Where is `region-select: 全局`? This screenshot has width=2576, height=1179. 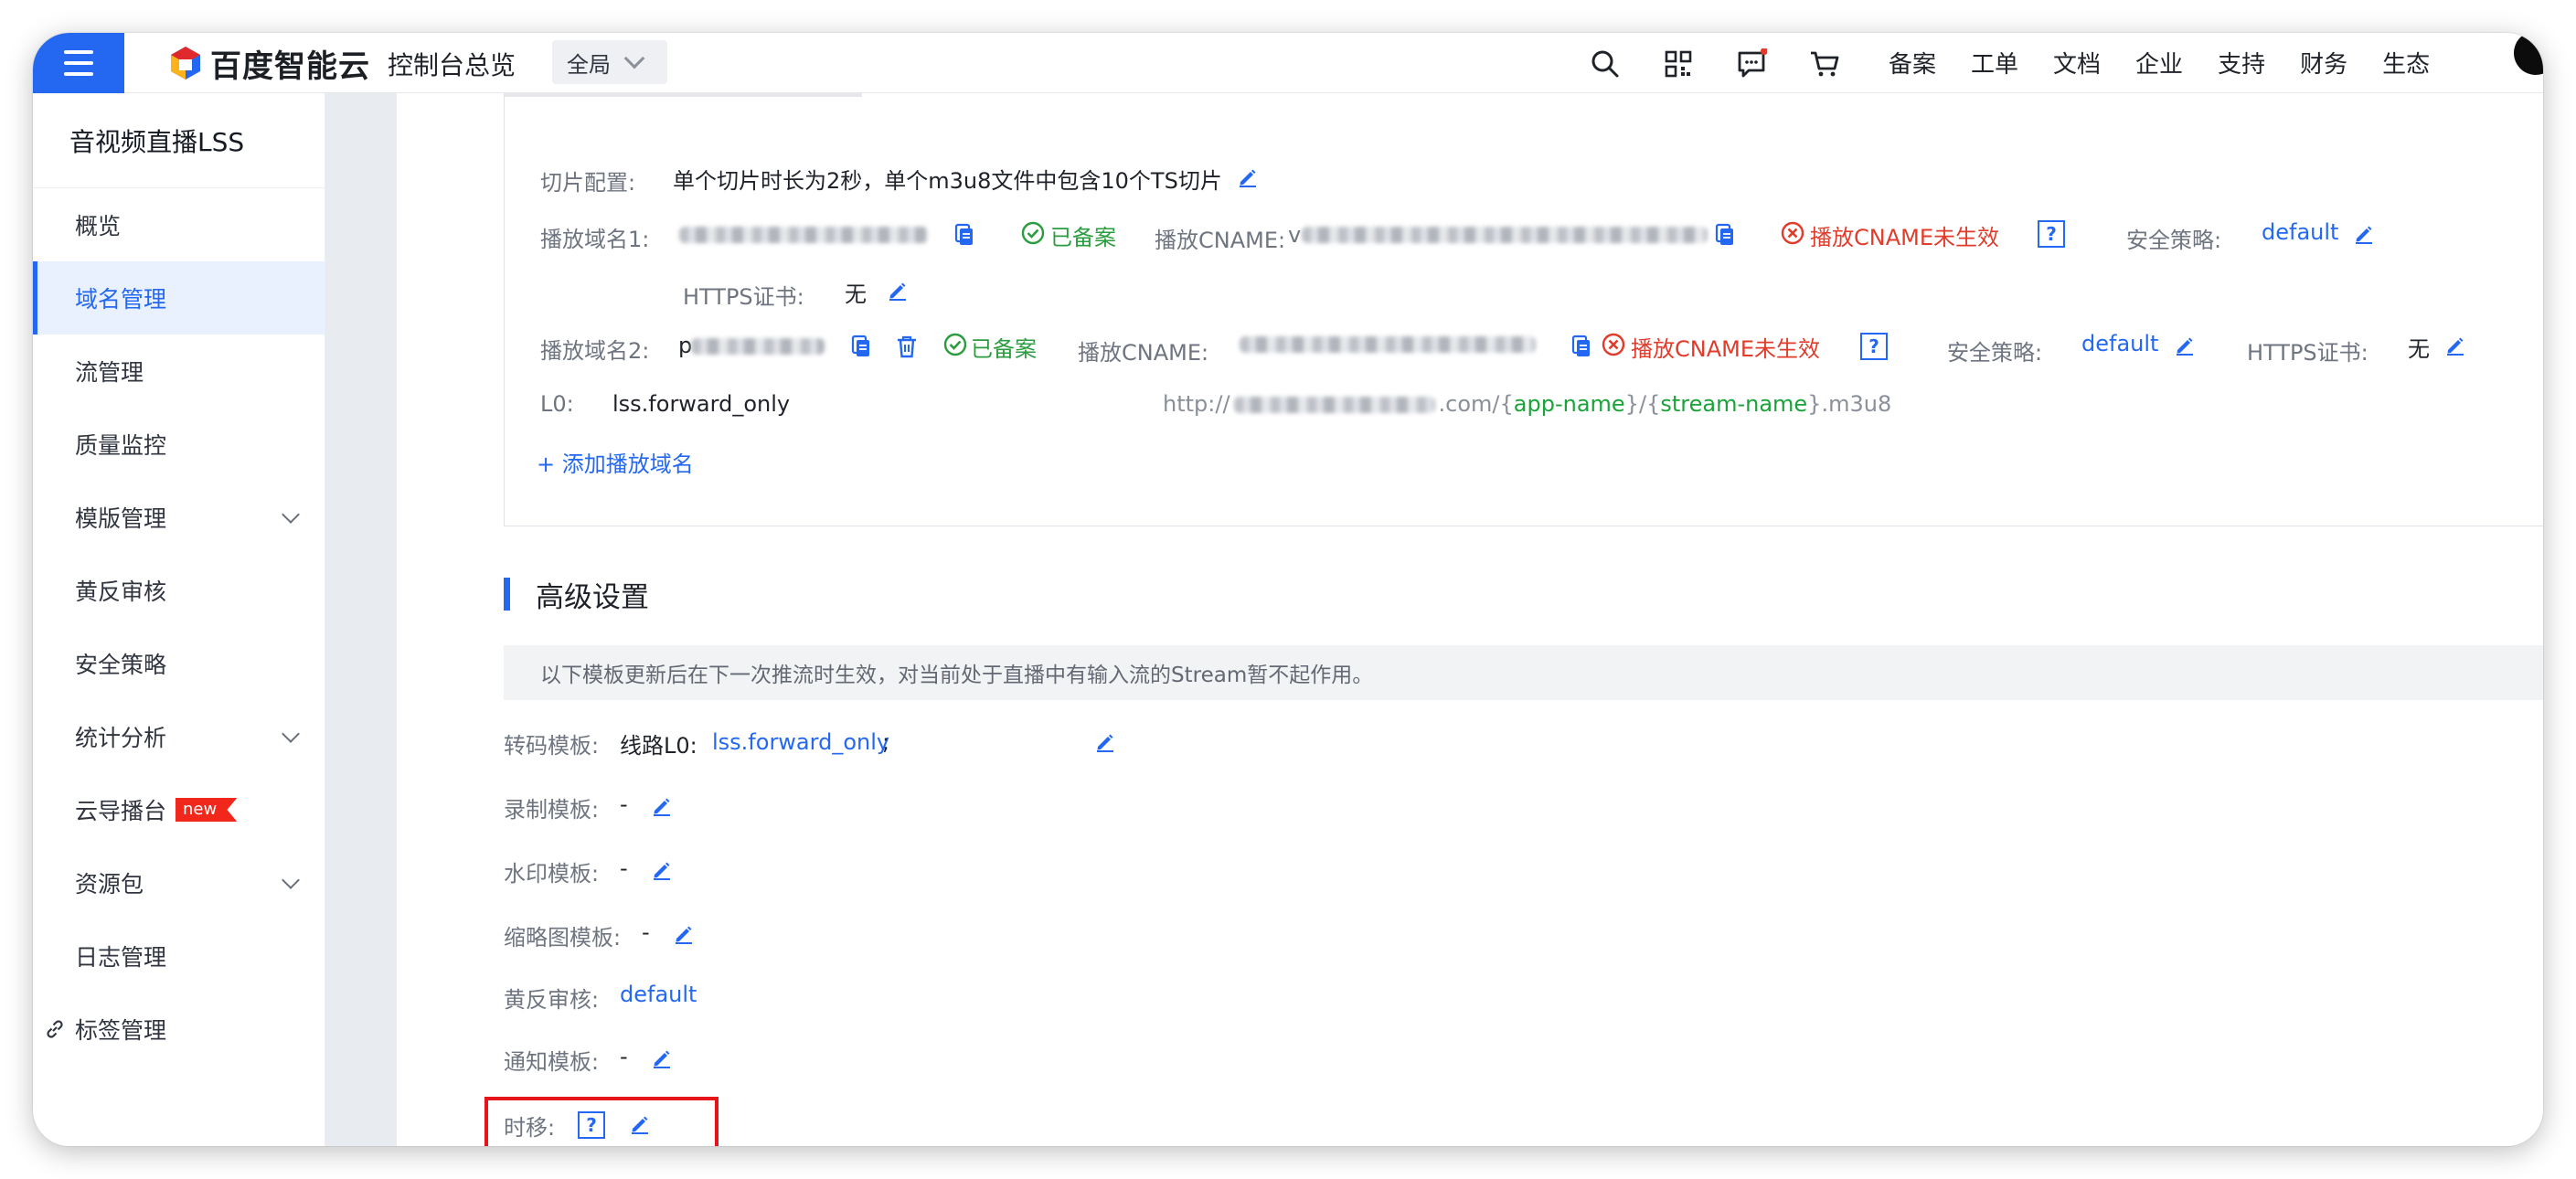
region-select: 全局 is located at coordinates (609, 62).